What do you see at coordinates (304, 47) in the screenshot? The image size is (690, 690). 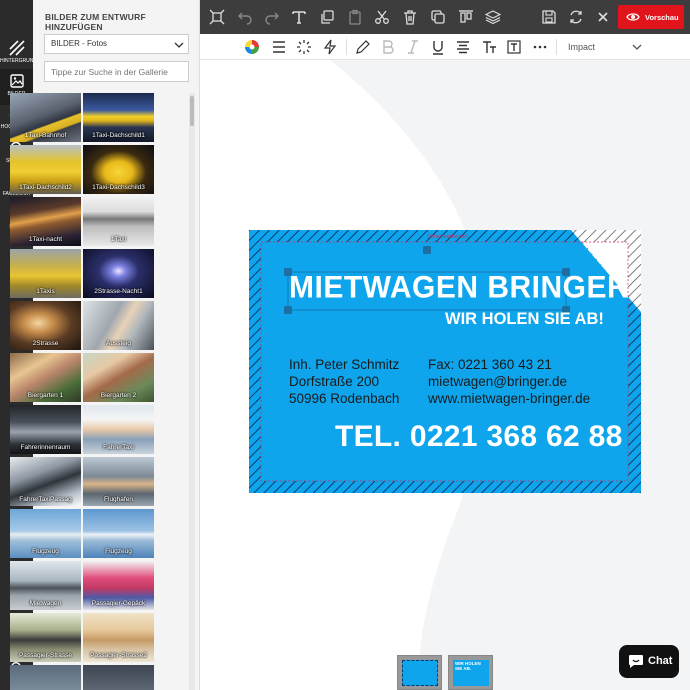 I see `effects-icon` at bounding box center [304, 47].